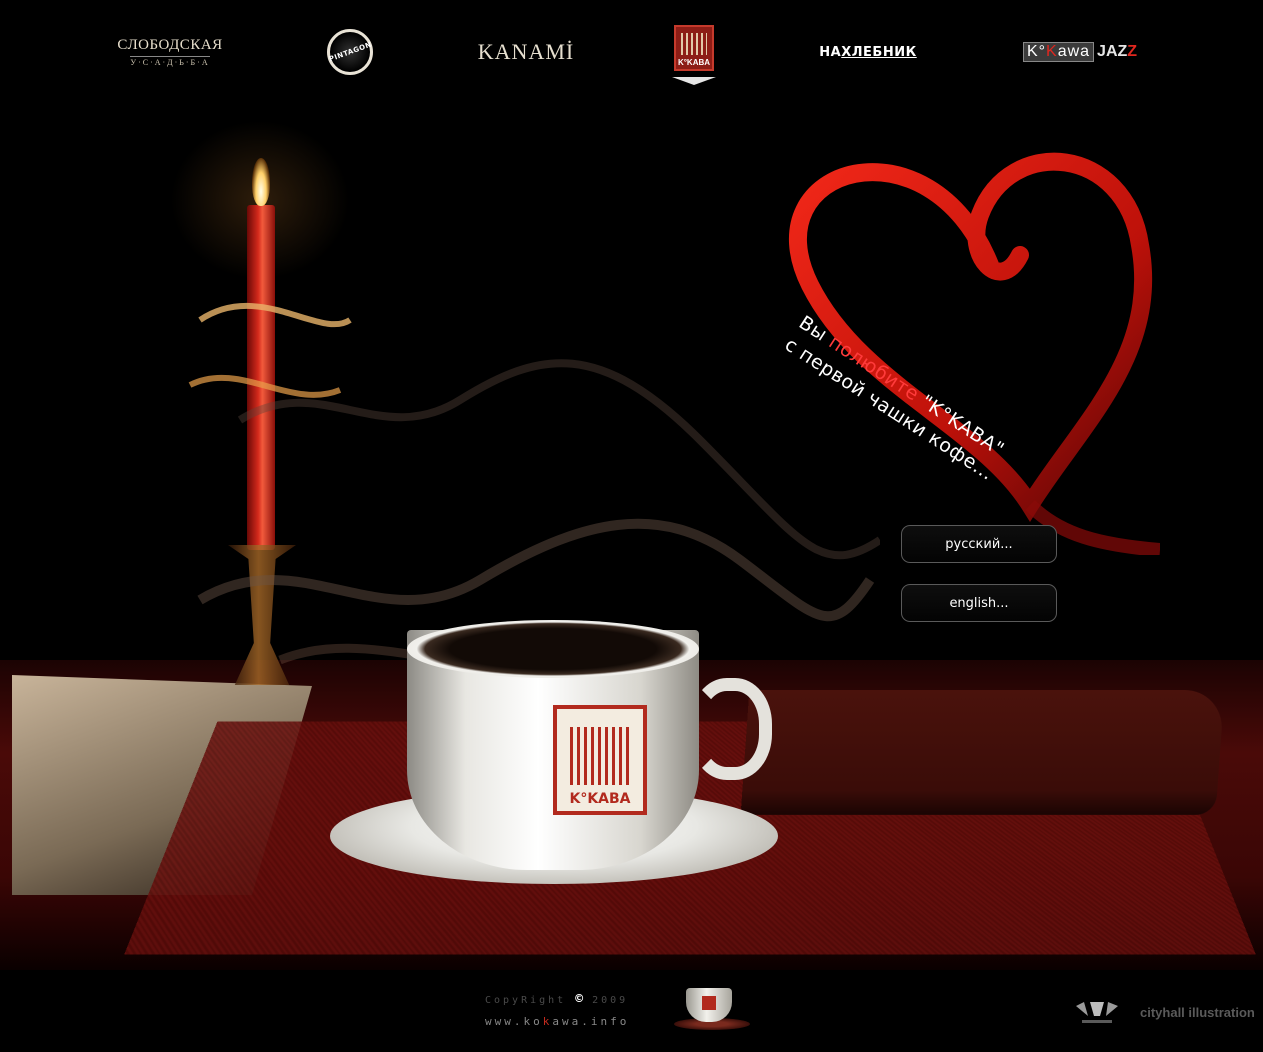 This screenshot has height=1052, width=1263. I want to click on pintagon-emblem: PINTAGON, so click(350, 52).